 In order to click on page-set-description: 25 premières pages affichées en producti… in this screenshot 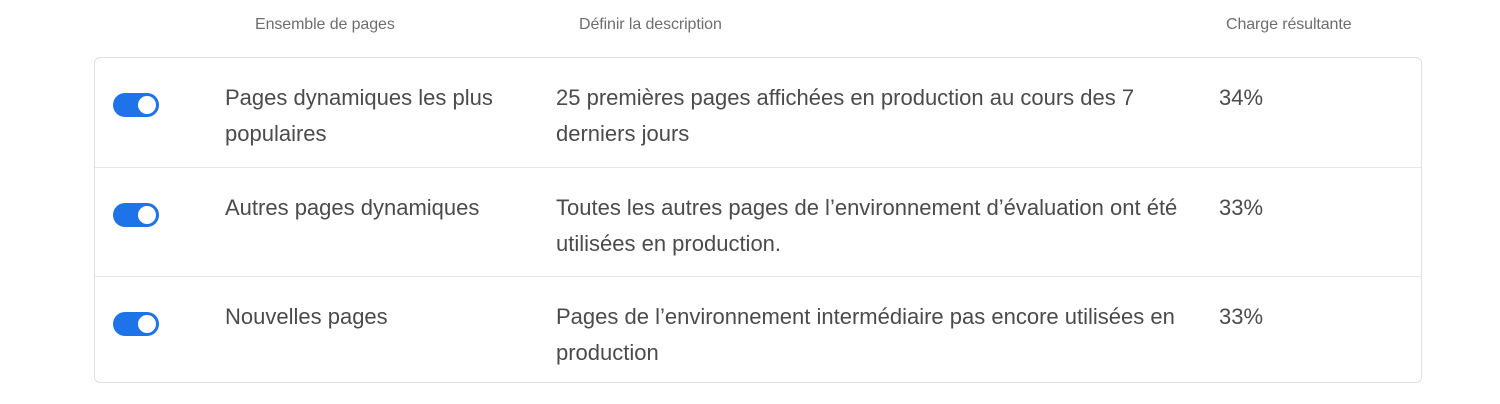, I will do `click(845, 115)`.